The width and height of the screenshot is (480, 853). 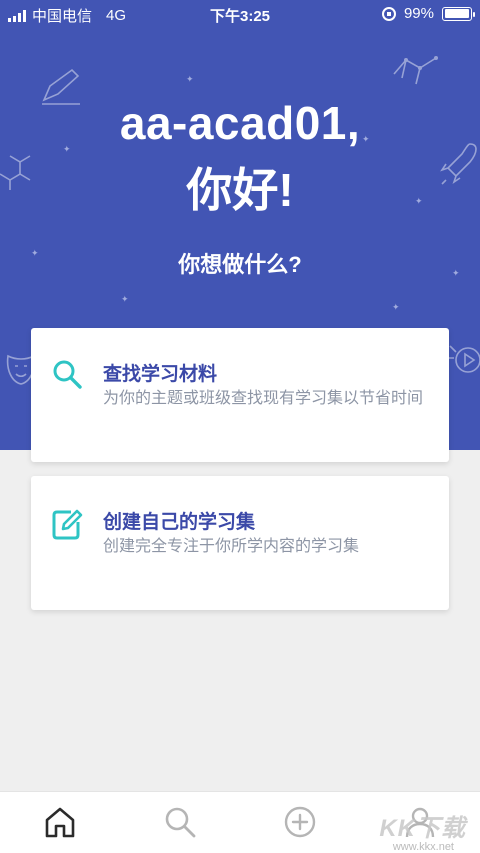 I want to click on edit-icon, so click(x=67, y=524).